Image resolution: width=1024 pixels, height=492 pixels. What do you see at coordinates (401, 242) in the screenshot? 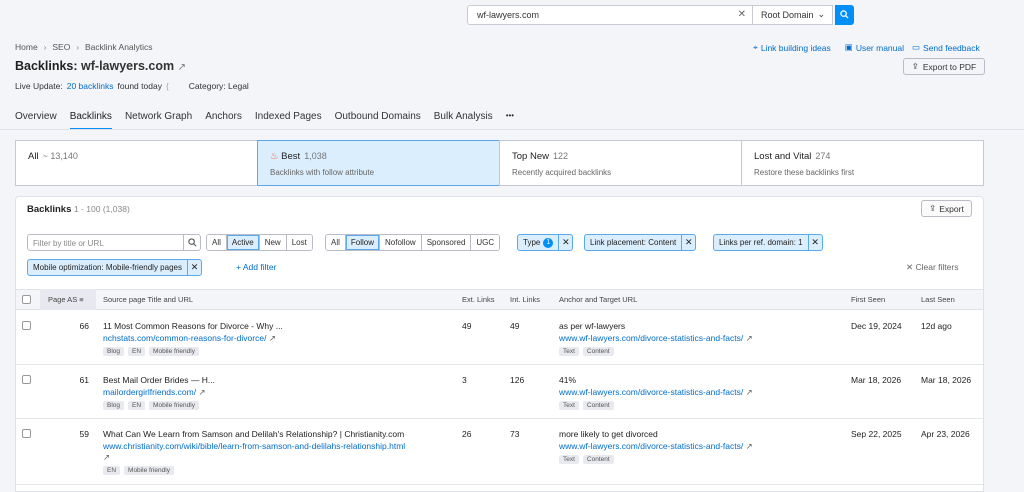
I see `type-nofollow: Nofollow` at bounding box center [401, 242].